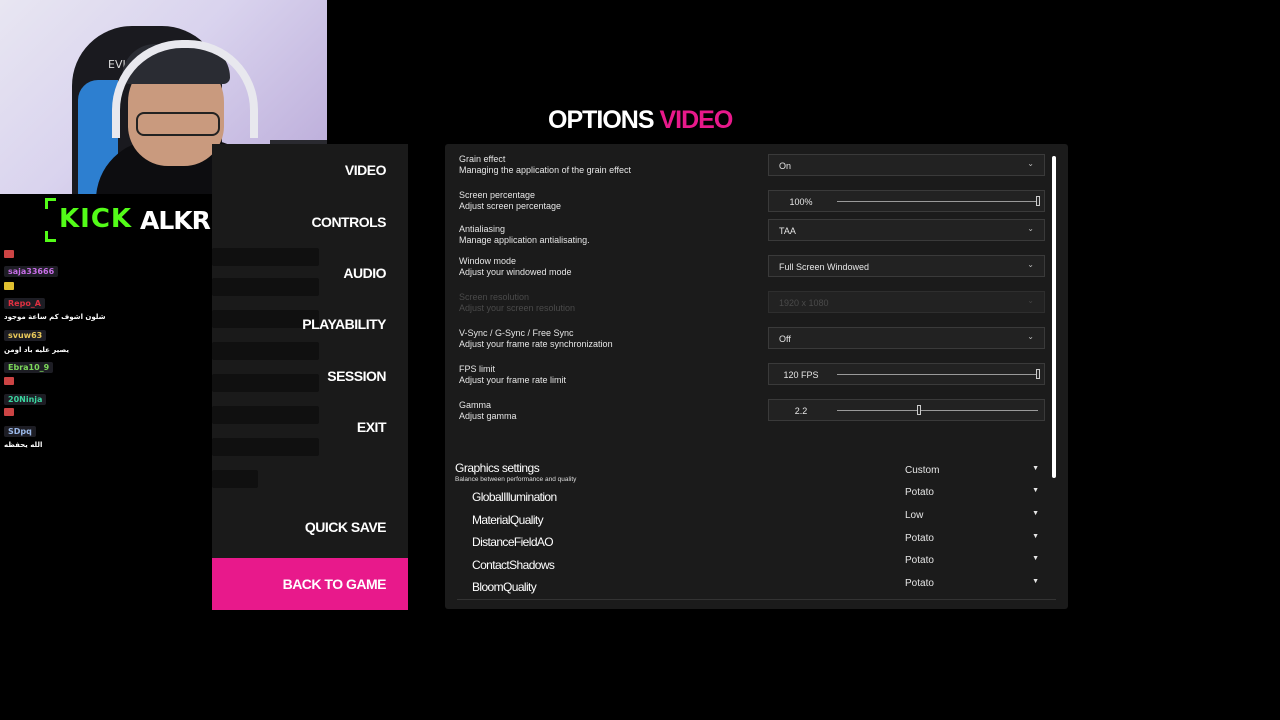 The image size is (1280, 720). Describe the element at coordinates (513, 565) in the screenshot. I see `graphics-setting-label: ContactShadows` at that location.